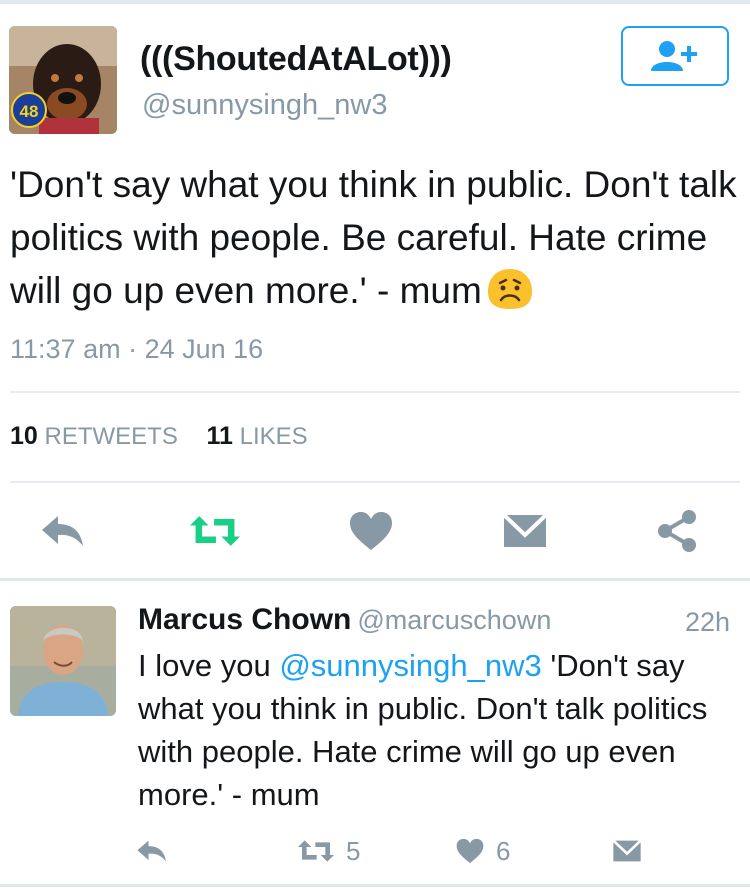 This screenshot has height=892, width=750. What do you see at coordinates (244, 619) in the screenshot?
I see `reply-display-name: Marcus Chown` at bounding box center [244, 619].